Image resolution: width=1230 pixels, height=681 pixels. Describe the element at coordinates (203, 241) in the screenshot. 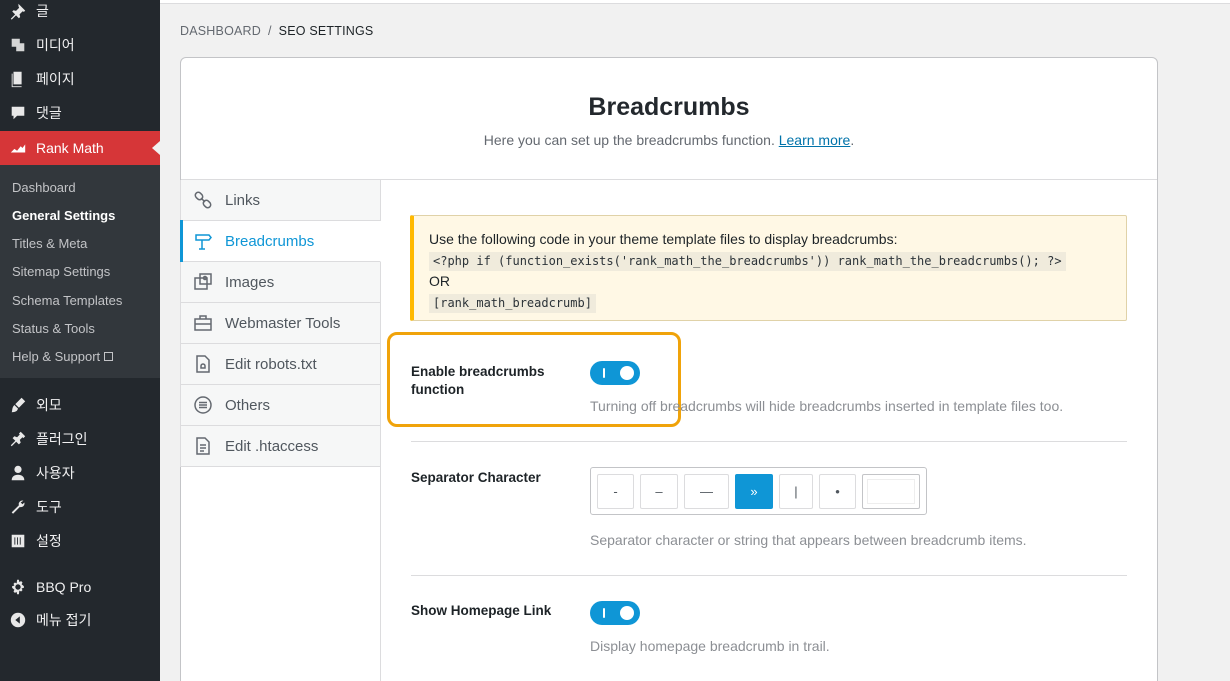

I see `signpost-icon` at that location.